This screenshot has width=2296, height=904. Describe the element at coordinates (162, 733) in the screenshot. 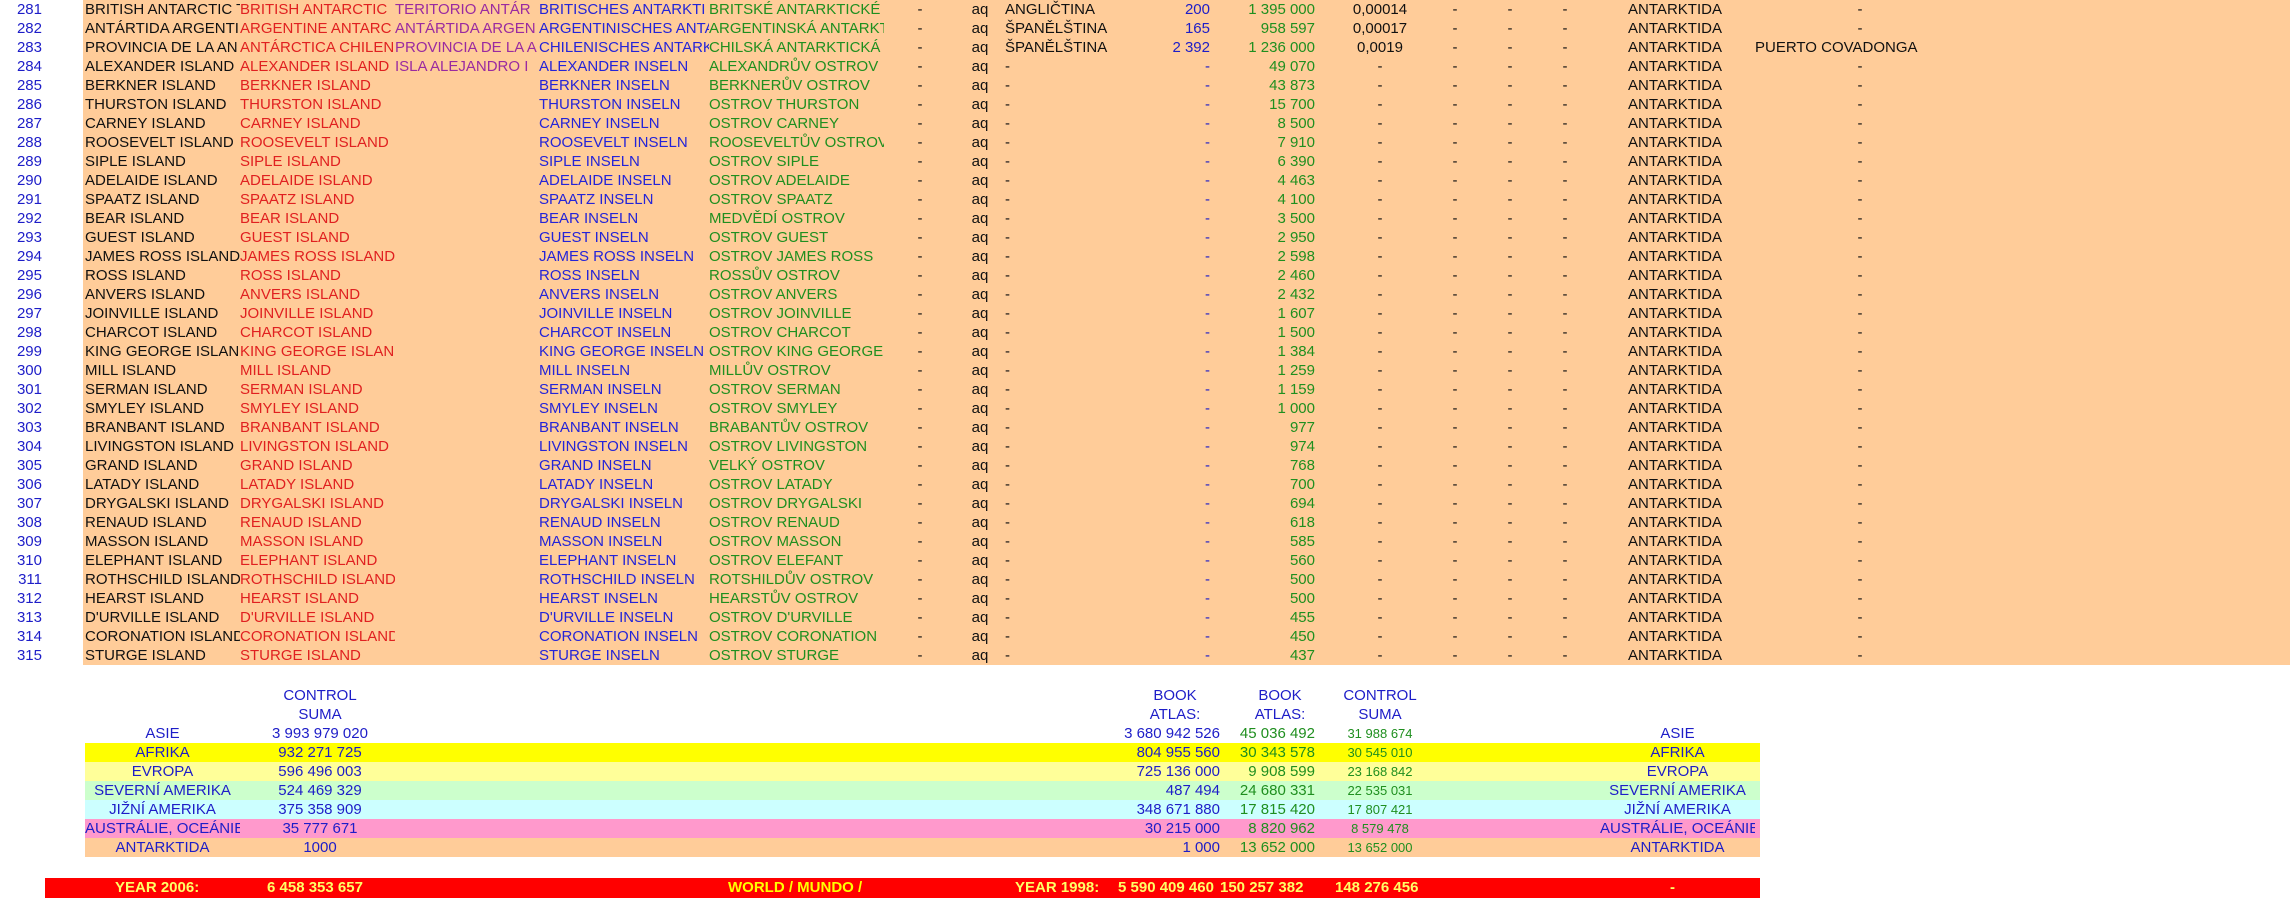

I see `summary-name: ASIE` at that location.